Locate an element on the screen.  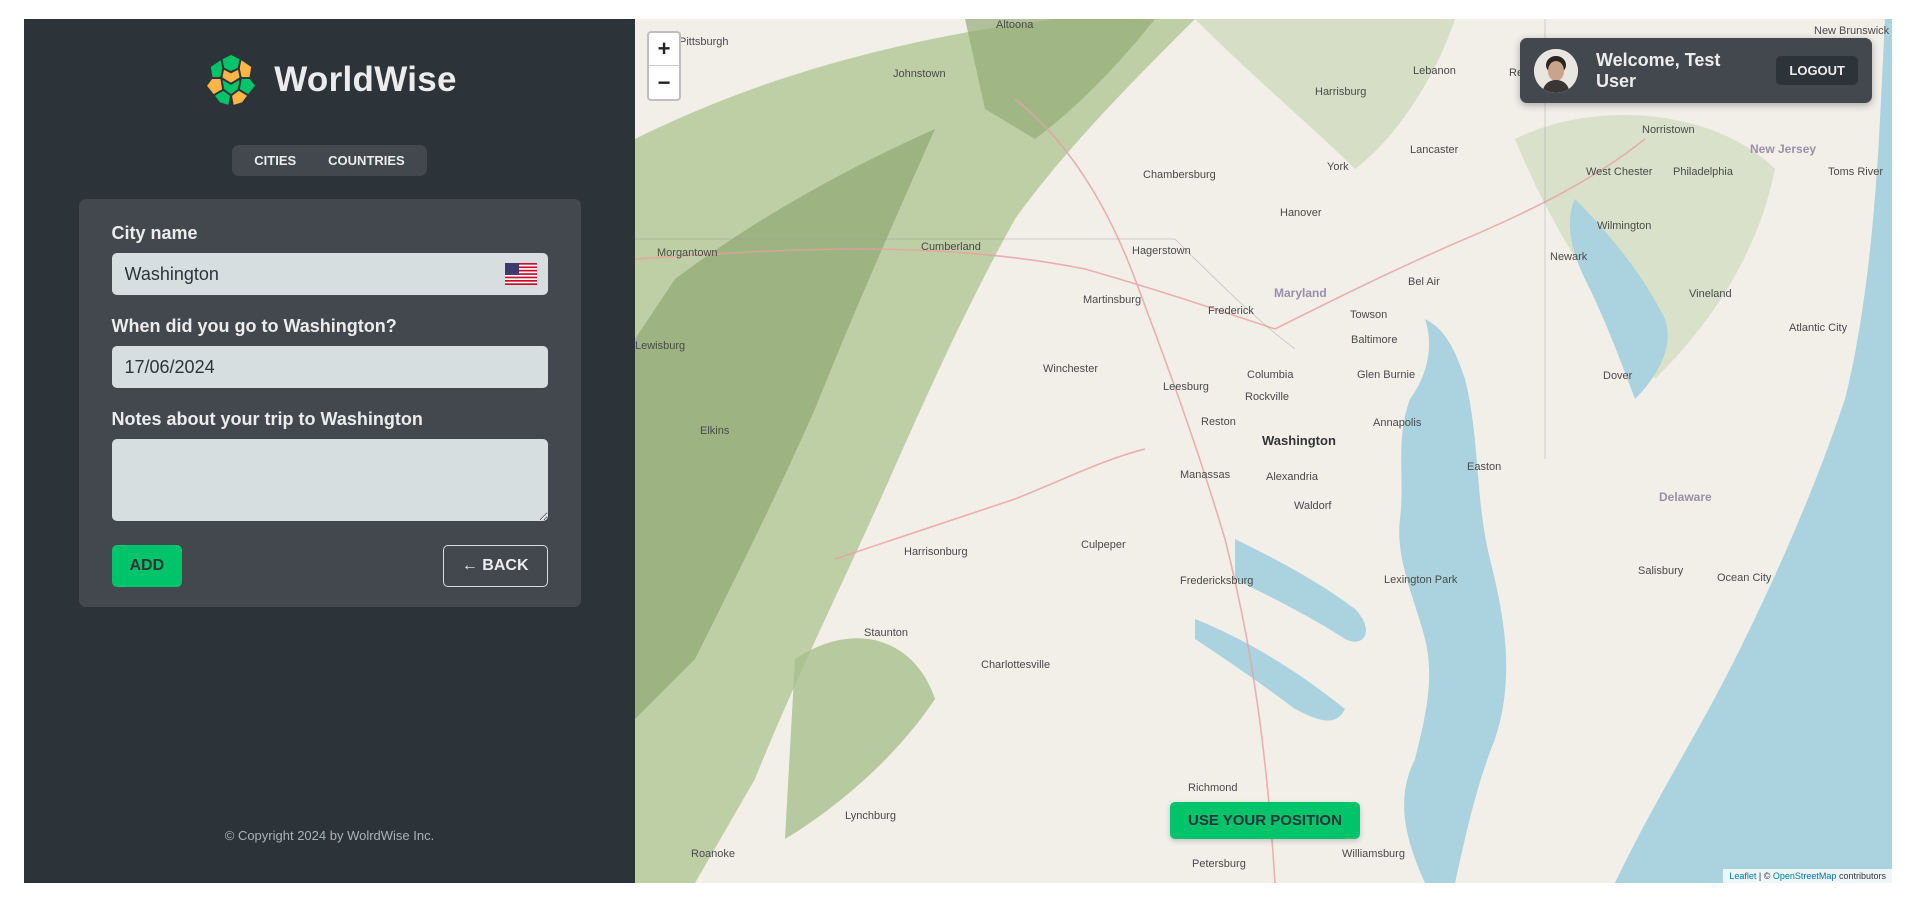
date-row: When did you go to Washington? is located at coordinates (329, 352).